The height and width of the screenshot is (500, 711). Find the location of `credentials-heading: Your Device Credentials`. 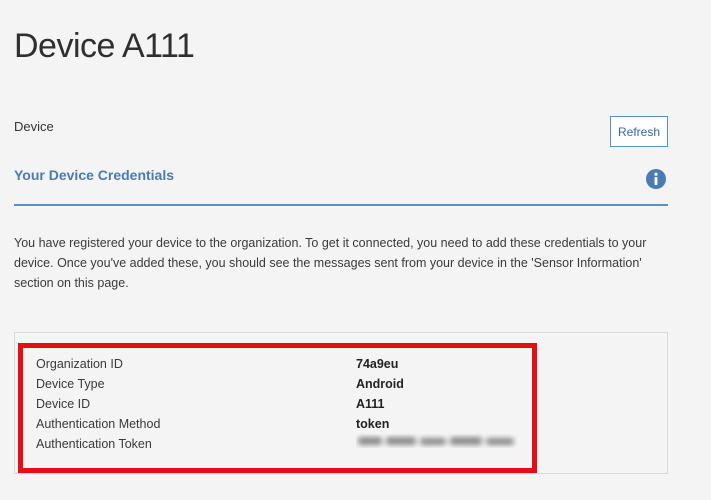

credentials-heading: Your Device Credentials is located at coordinates (94, 175).